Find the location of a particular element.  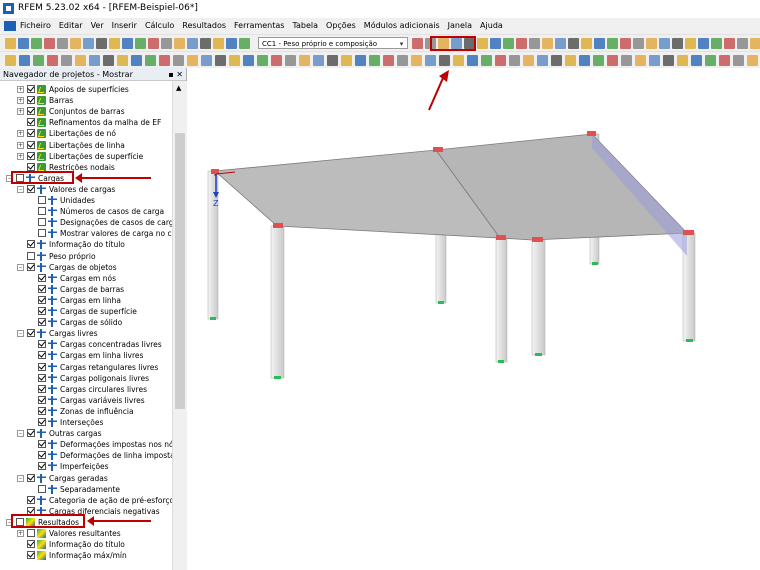

scrollbar-thumb is located at coordinates (180, 271).